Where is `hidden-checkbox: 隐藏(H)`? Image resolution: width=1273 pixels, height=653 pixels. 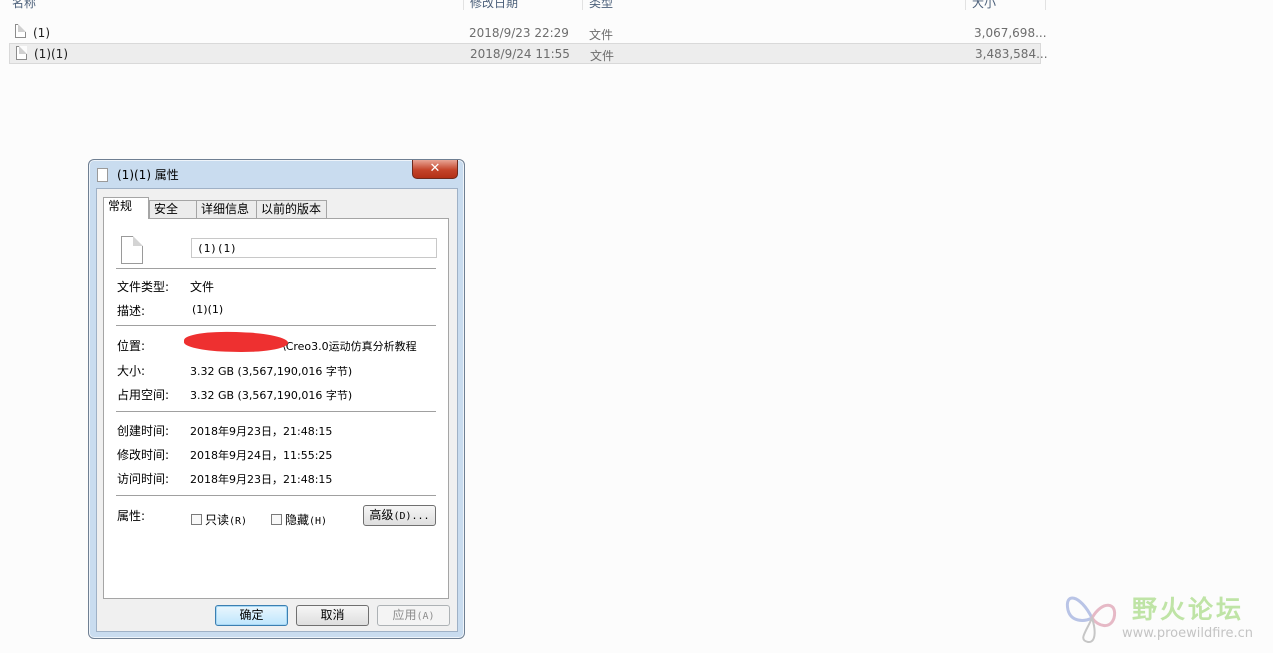 hidden-checkbox: 隐藏(H) is located at coordinates (299, 519).